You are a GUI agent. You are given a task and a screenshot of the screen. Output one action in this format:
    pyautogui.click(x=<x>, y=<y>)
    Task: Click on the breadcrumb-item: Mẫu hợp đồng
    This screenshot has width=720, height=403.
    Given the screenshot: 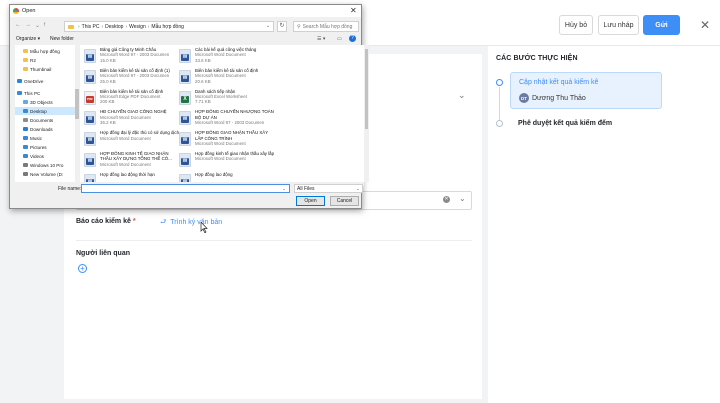 What is the action you would take?
    pyautogui.click(x=167, y=27)
    